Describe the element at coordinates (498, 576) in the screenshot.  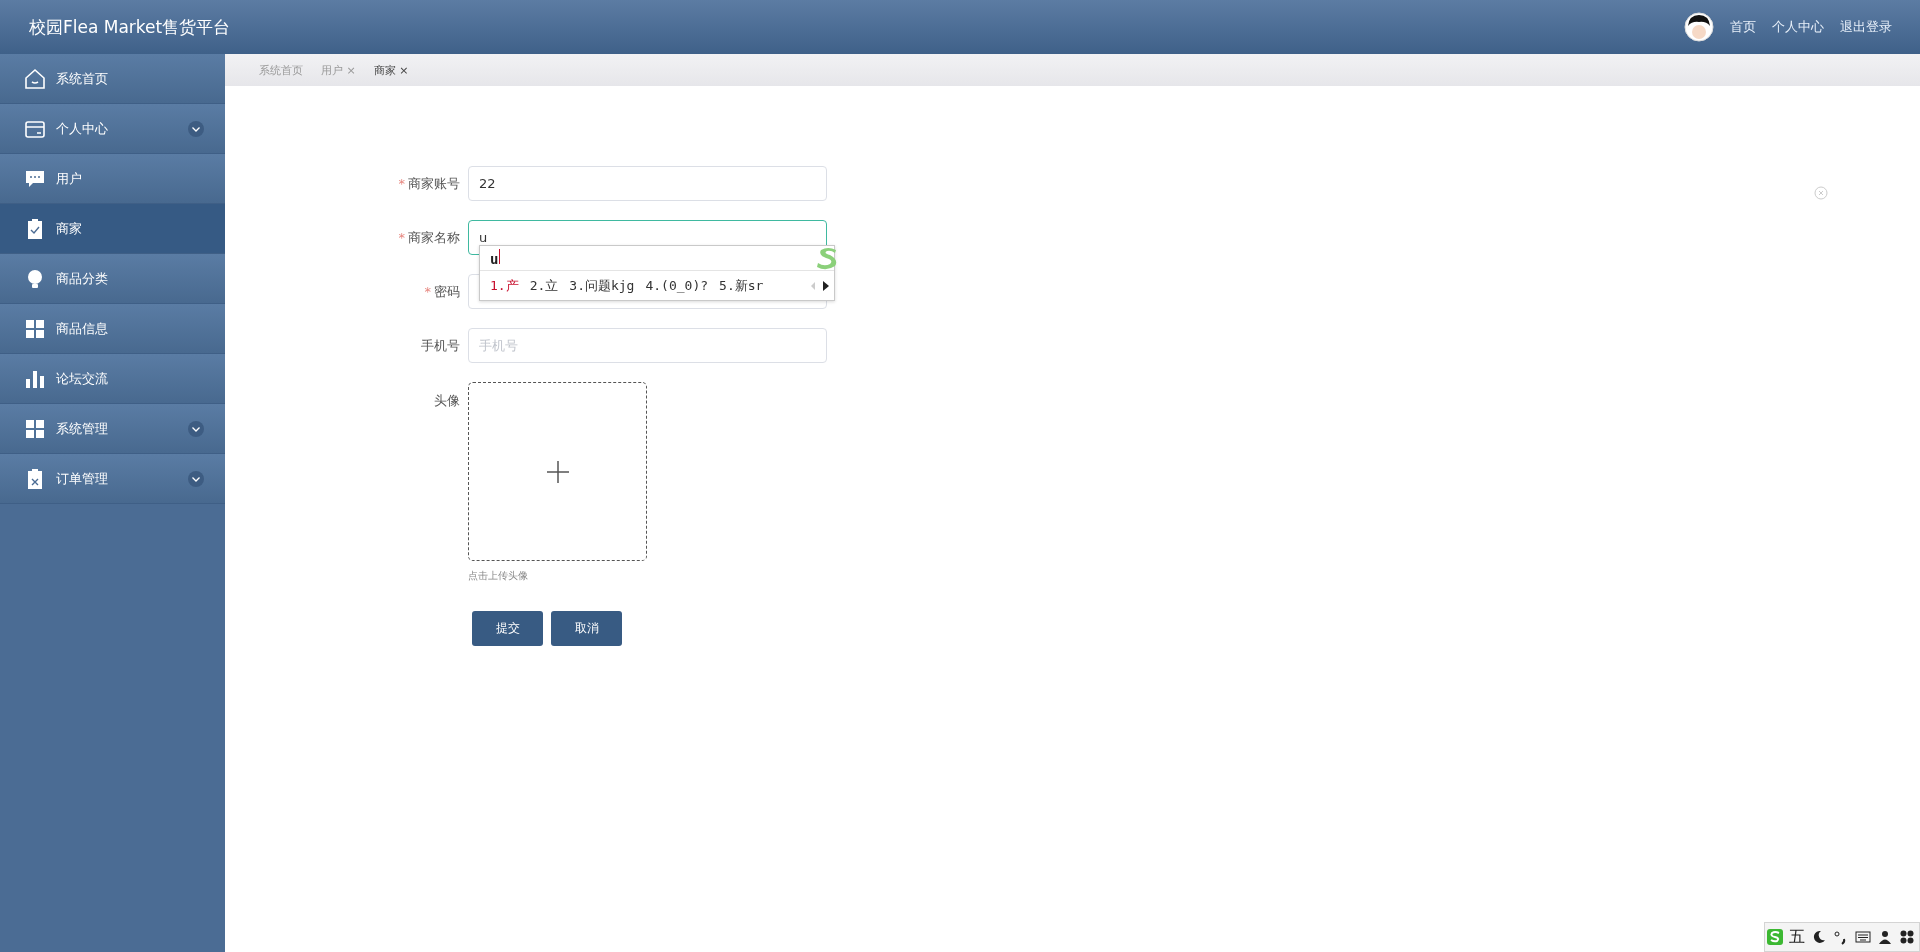
I see `upload-hint: 点击上传头像` at that location.